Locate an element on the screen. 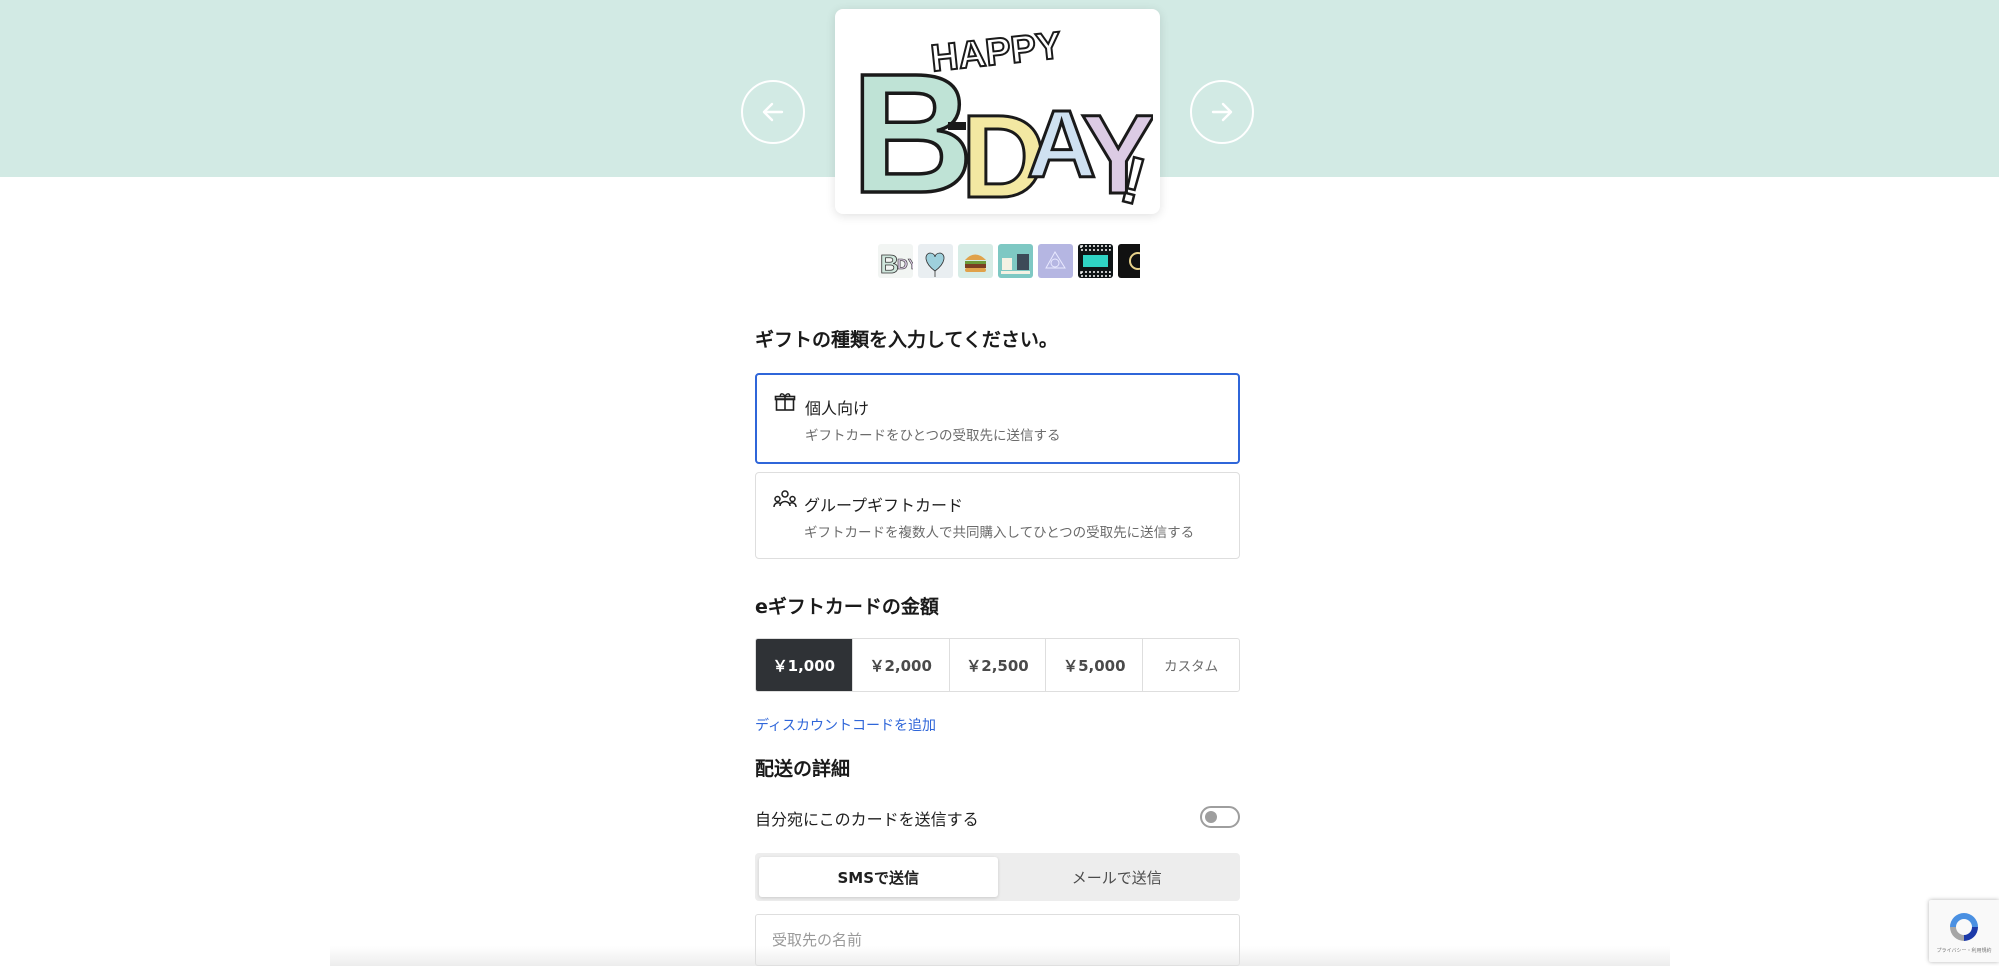 This screenshot has width=1999, height=966. amount-option-1000: ￥1,000 is located at coordinates (804, 665).